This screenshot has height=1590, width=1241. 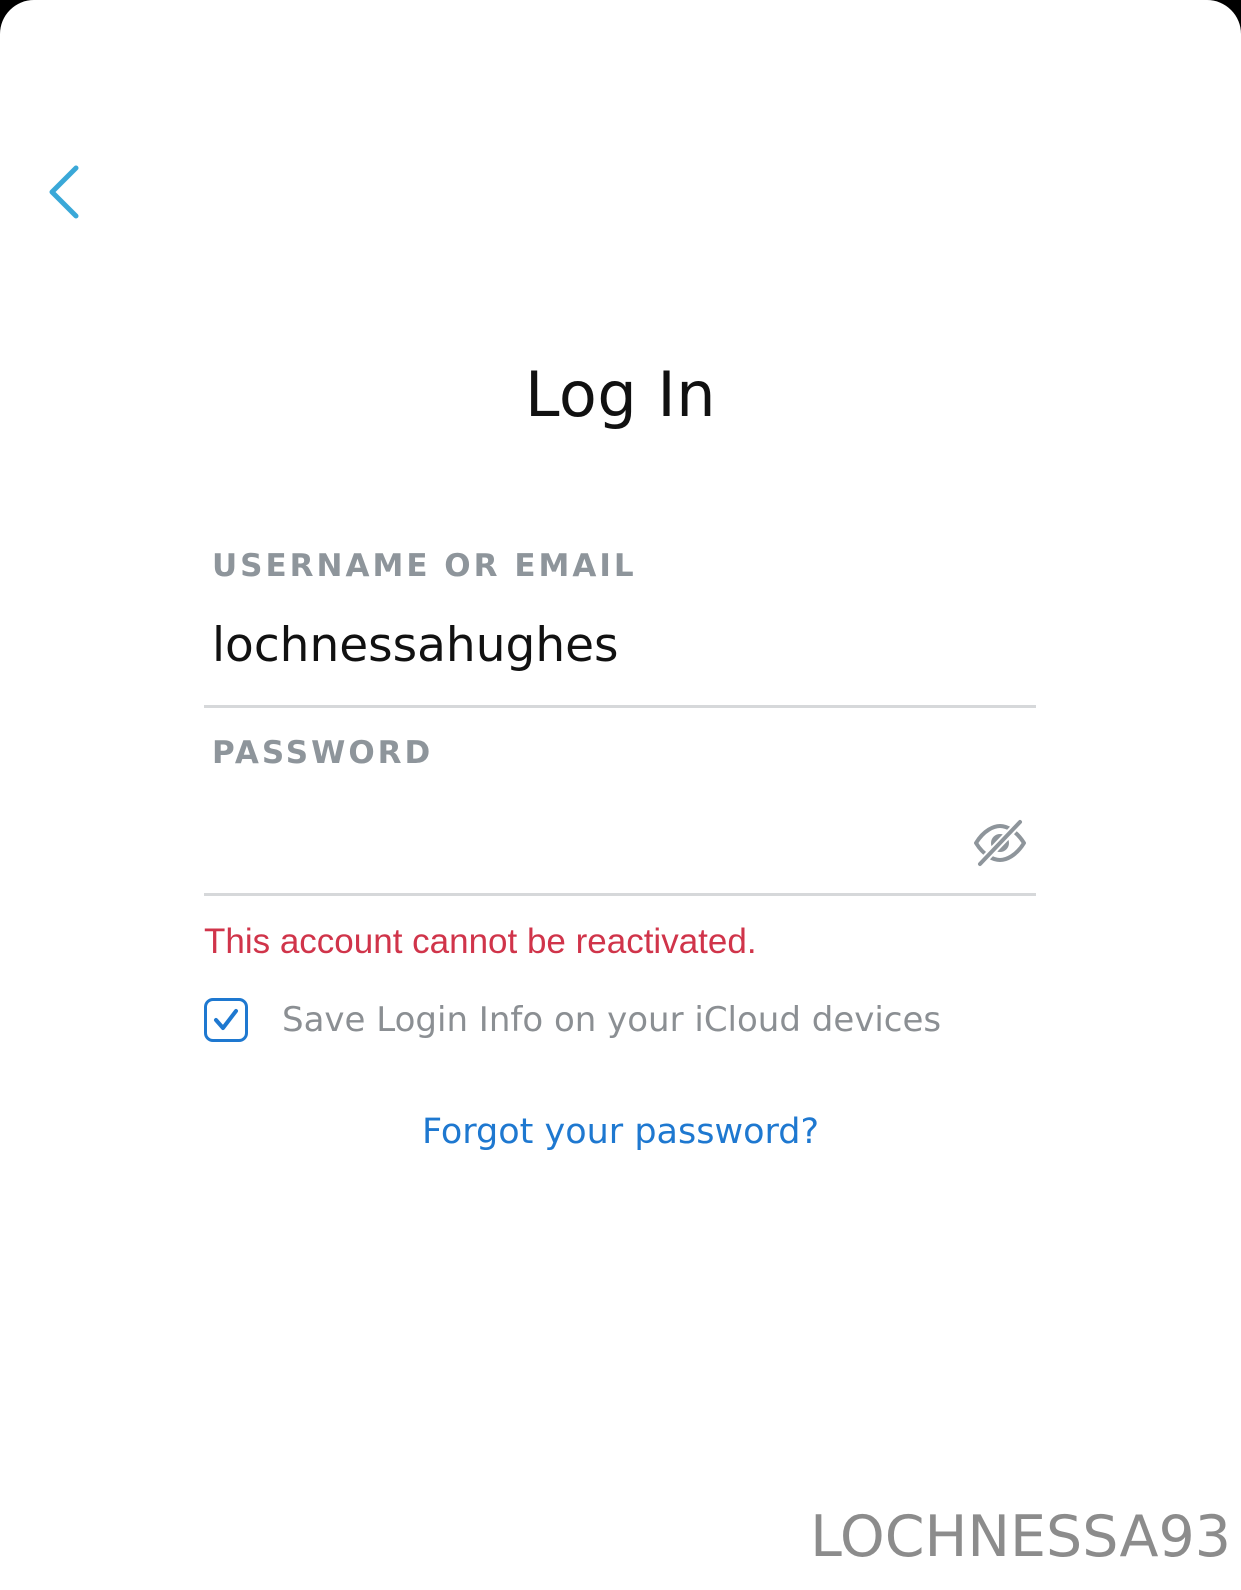 What do you see at coordinates (620, 394) in the screenshot?
I see `page-title: Log In` at bounding box center [620, 394].